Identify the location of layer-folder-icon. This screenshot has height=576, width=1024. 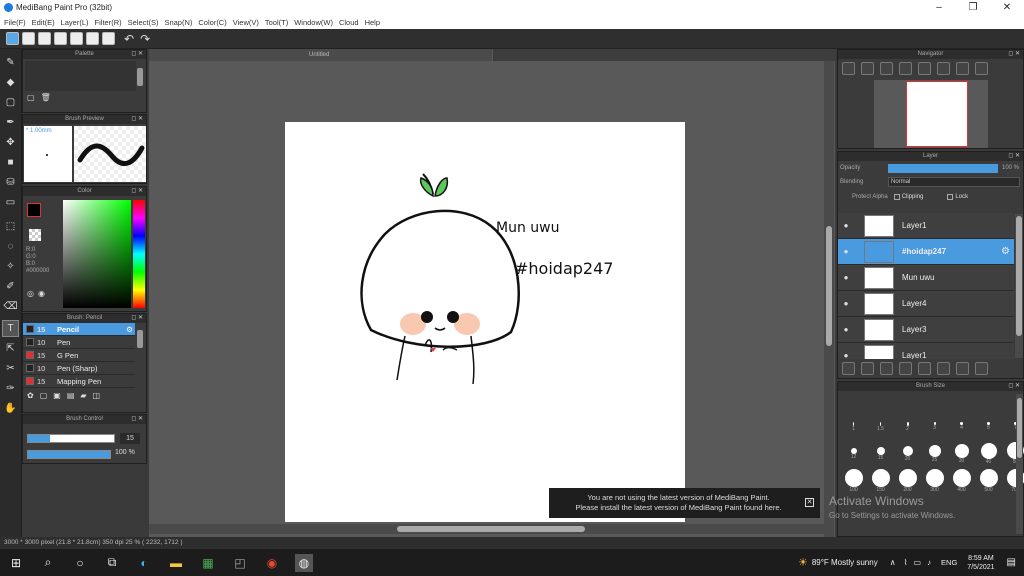
(924, 368).